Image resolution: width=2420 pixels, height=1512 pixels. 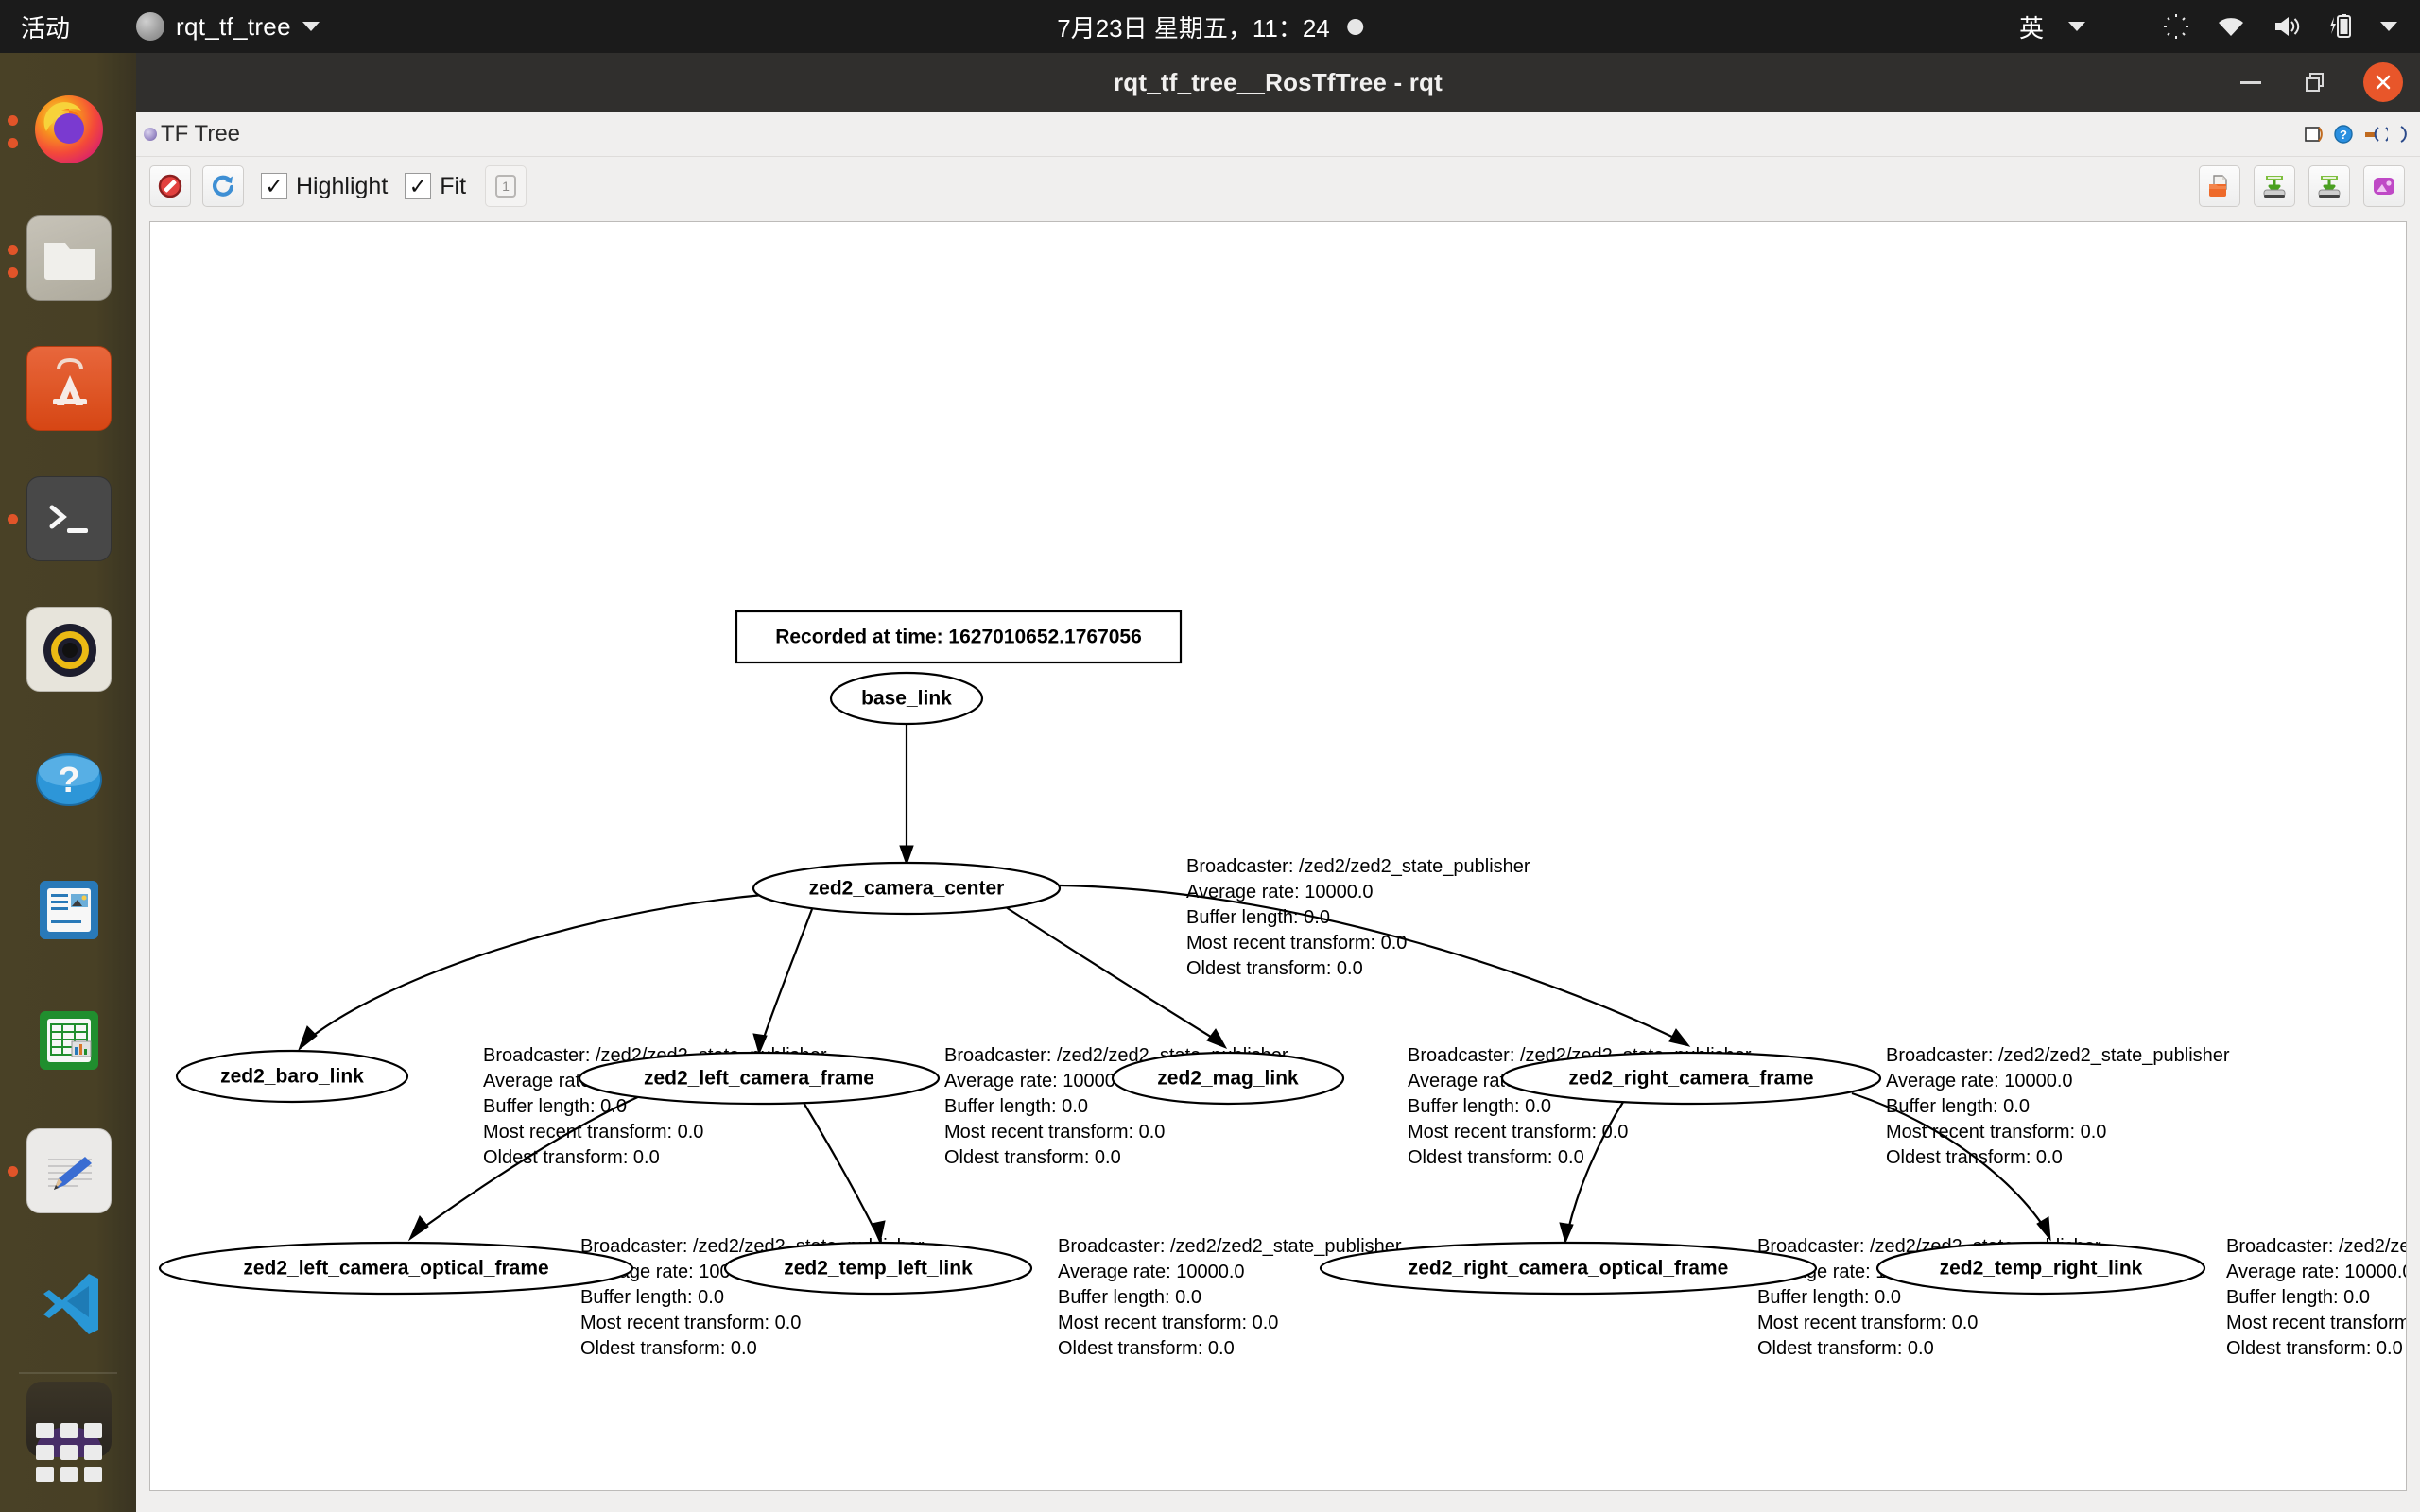 I want to click on close-icon, so click(x=2383, y=82).